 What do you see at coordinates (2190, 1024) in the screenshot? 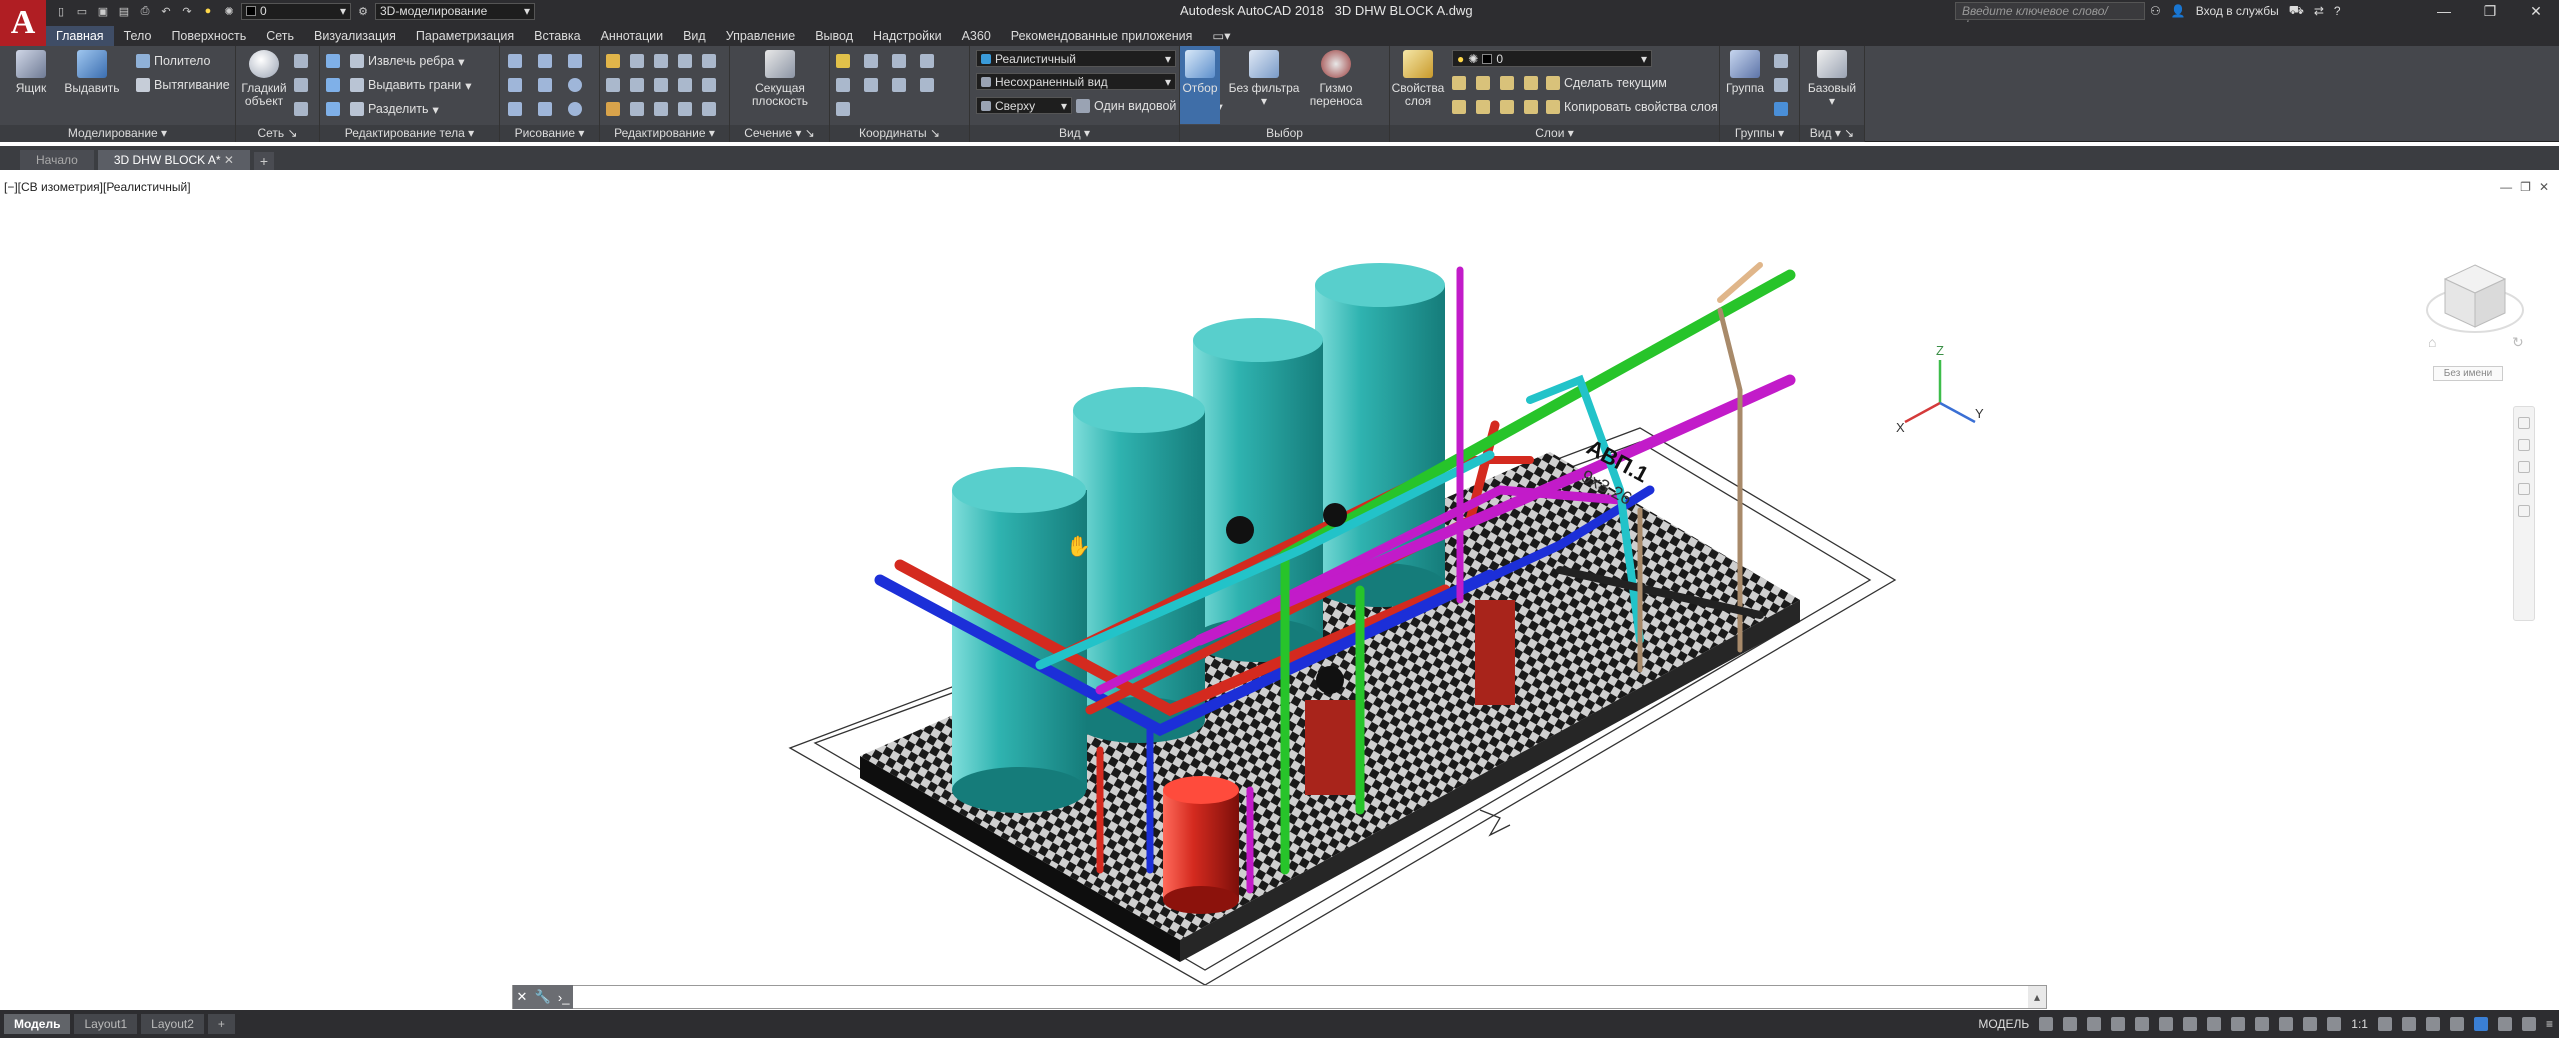
I see `osnap-icon` at bounding box center [2190, 1024].